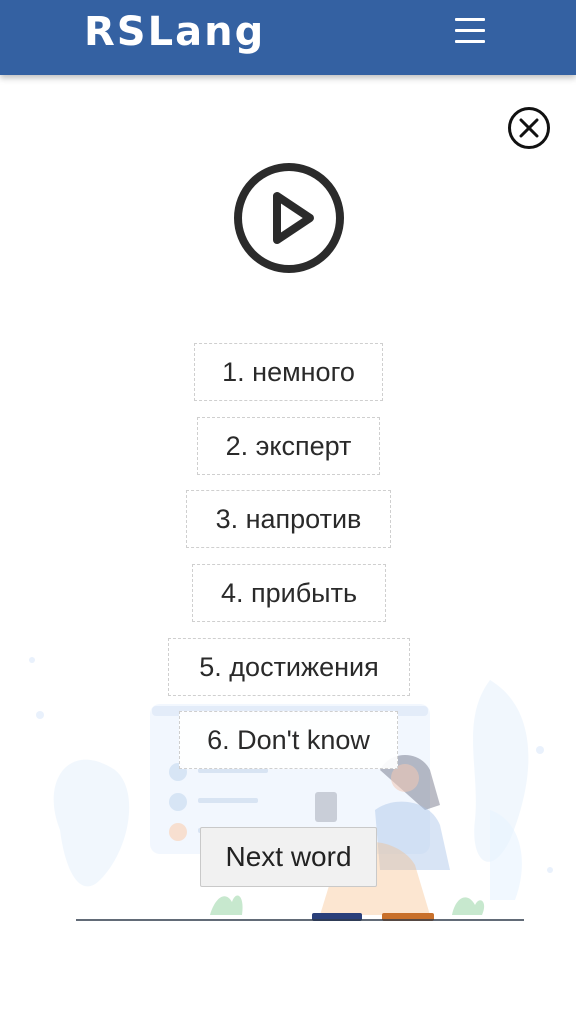 The height and width of the screenshot is (1032, 576). Describe the element at coordinates (288, 857) in the screenshot. I see `next-word-button: Next word` at that location.